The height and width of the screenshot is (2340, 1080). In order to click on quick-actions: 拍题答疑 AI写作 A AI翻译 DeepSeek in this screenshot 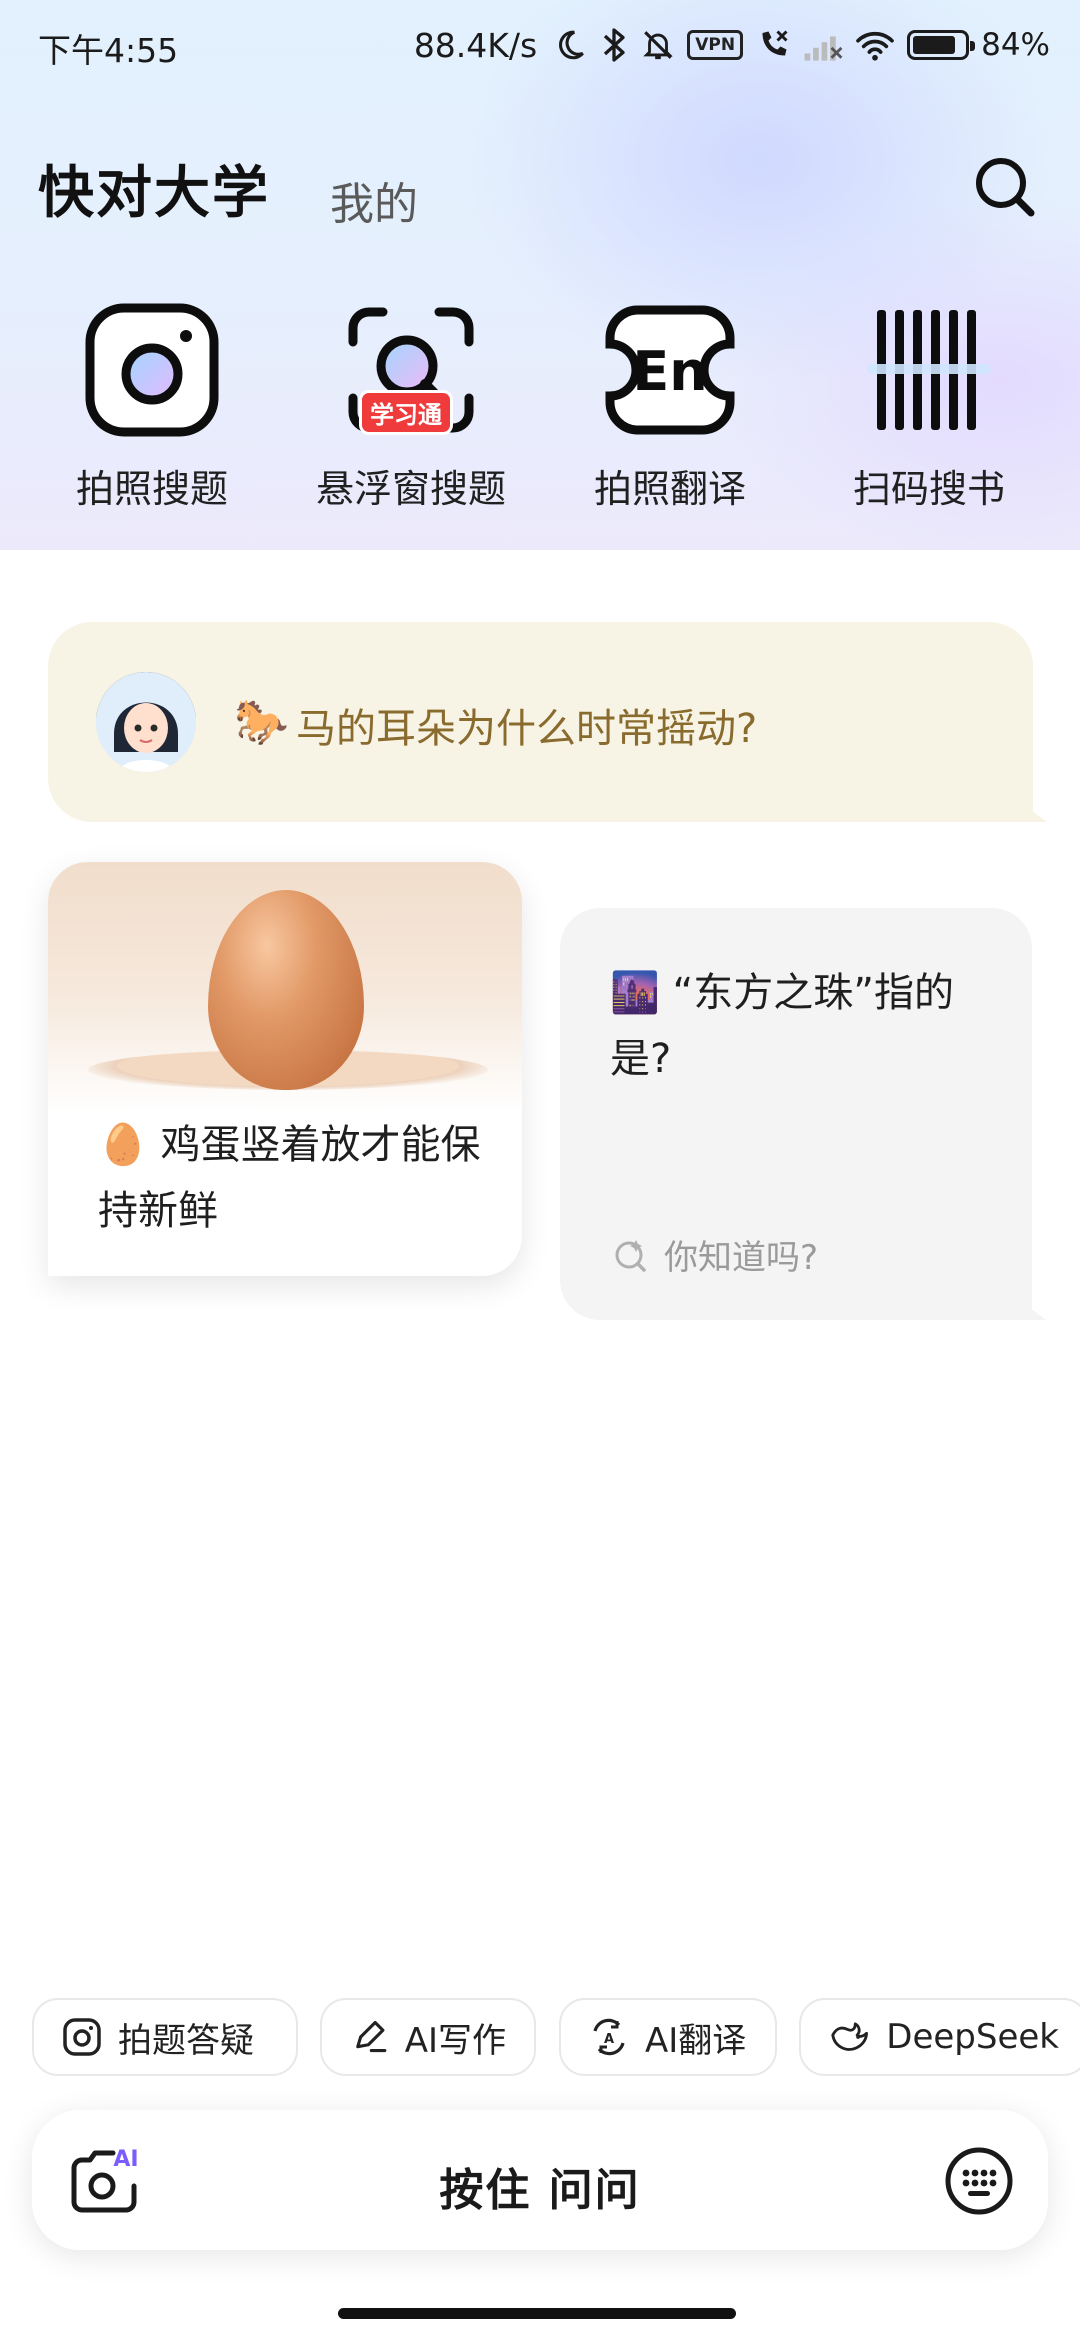, I will do `click(556, 2038)`.